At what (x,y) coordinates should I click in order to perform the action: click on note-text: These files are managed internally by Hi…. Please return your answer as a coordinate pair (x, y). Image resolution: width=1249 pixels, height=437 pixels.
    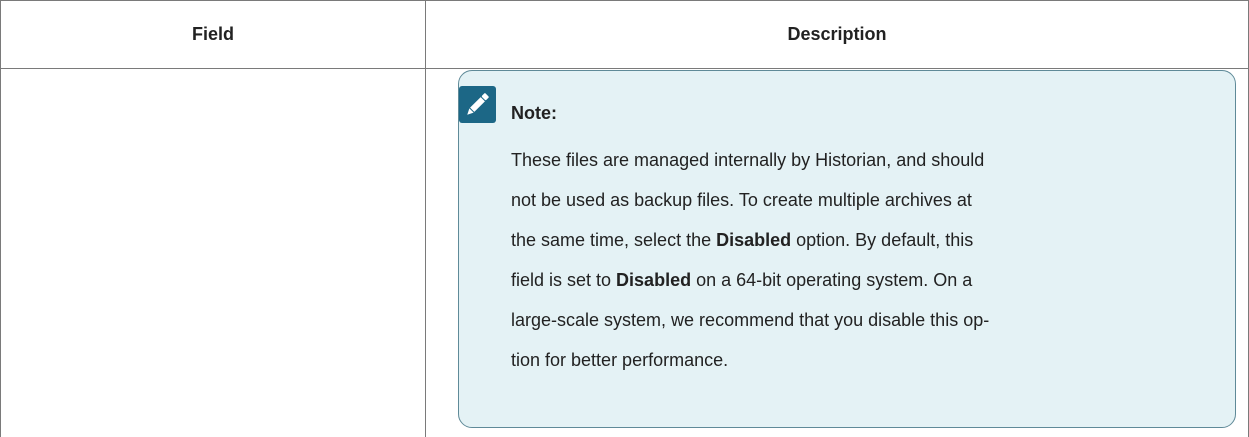
    Looking at the image, I should click on (748, 160).